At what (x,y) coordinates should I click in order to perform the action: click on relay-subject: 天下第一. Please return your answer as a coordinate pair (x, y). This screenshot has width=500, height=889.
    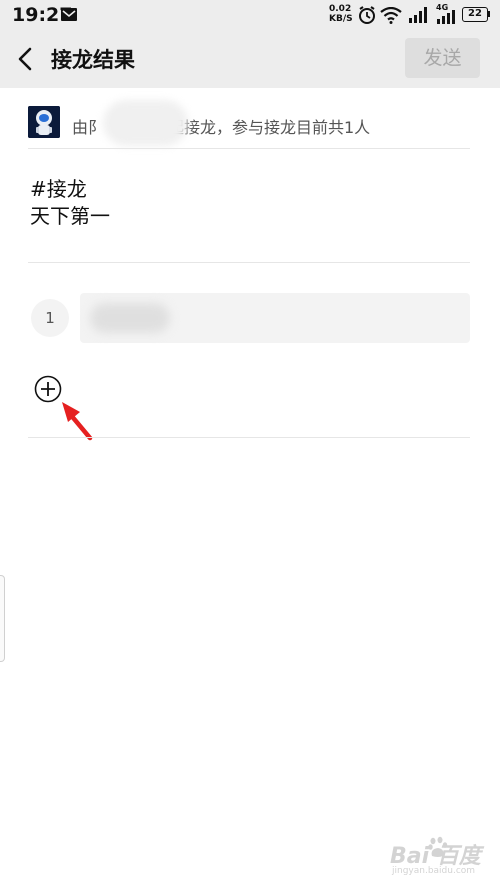
    Looking at the image, I should click on (70, 216).